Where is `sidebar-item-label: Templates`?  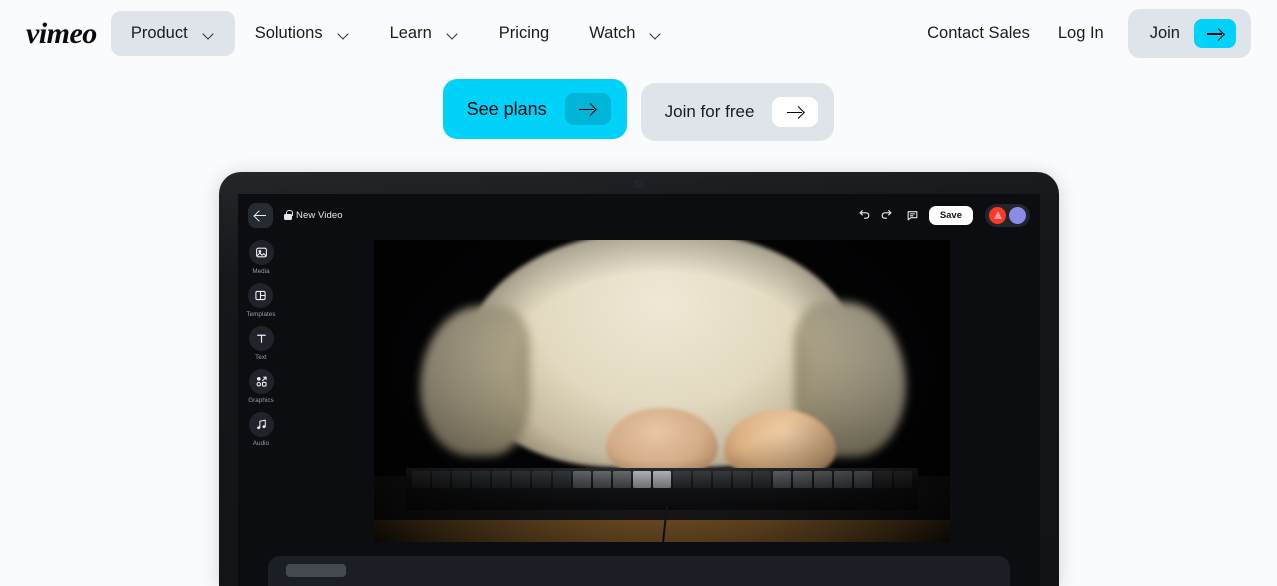 sidebar-item-label: Templates is located at coordinates (261, 314).